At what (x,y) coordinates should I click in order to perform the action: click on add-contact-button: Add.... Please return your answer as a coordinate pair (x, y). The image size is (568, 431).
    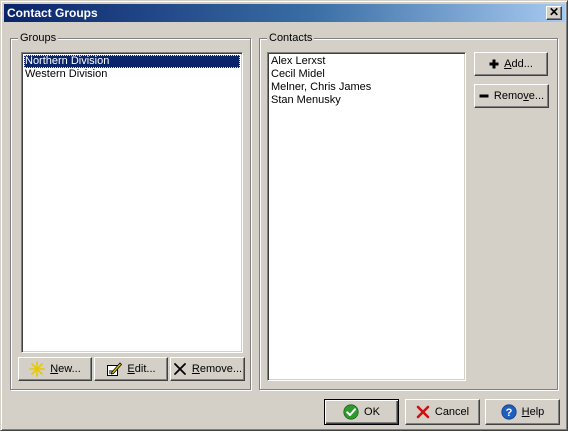
    Looking at the image, I should click on (511, 64).